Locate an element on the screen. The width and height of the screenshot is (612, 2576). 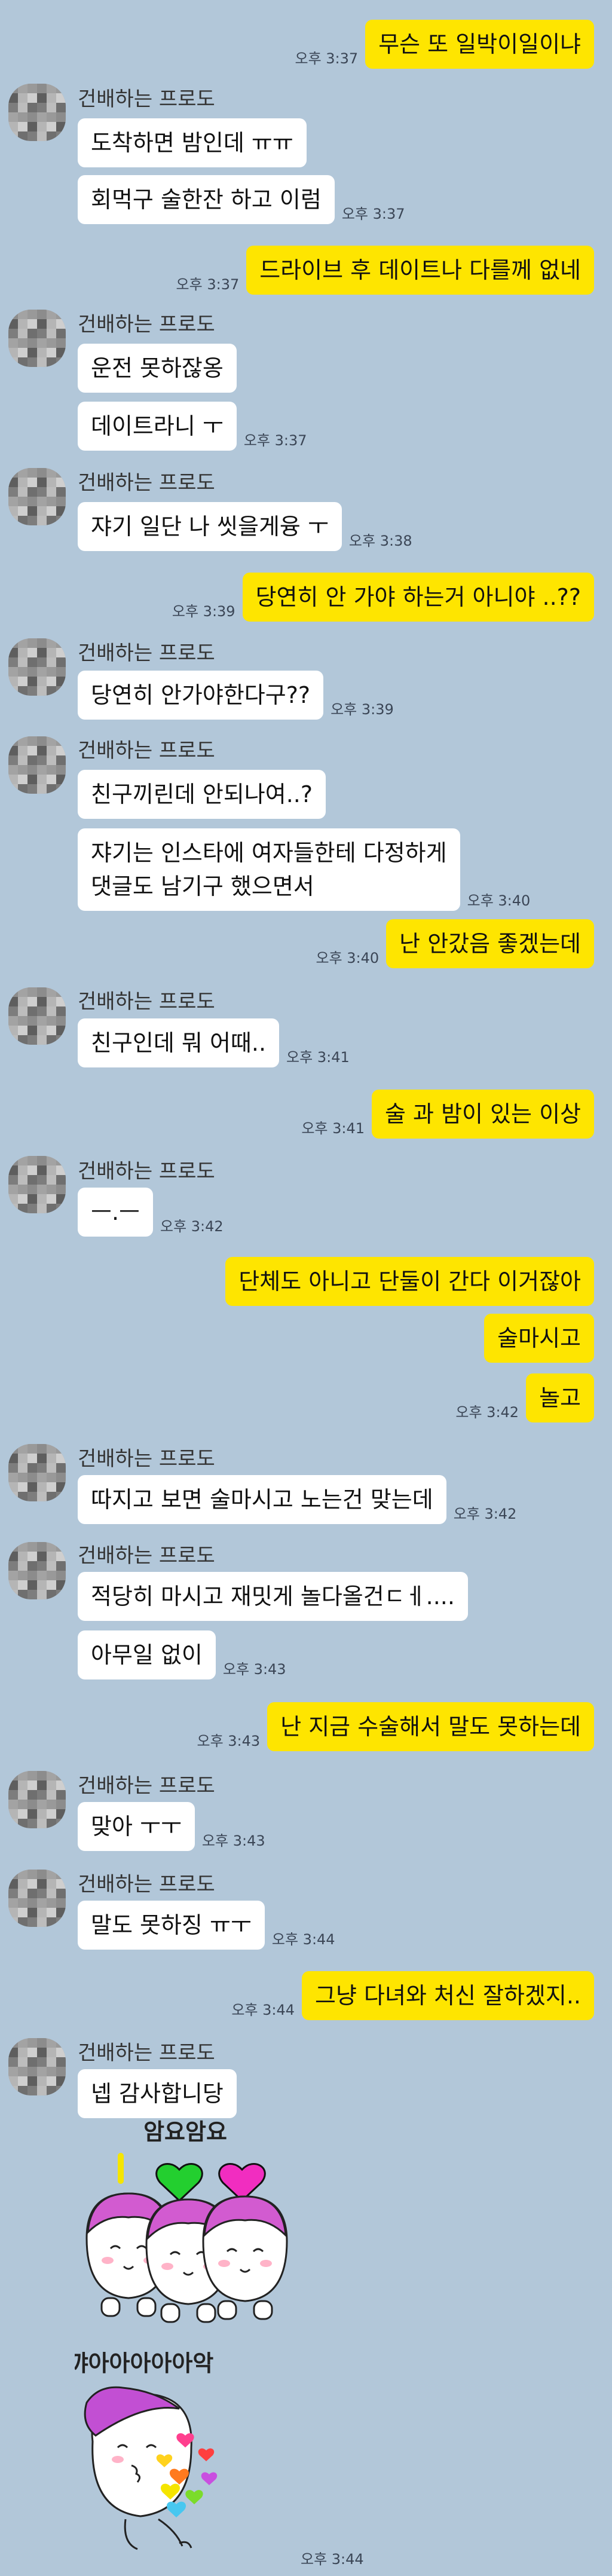
my-message-bubble: 술 과 밤이 있는 이상 is located at coordinates (483, 1114).